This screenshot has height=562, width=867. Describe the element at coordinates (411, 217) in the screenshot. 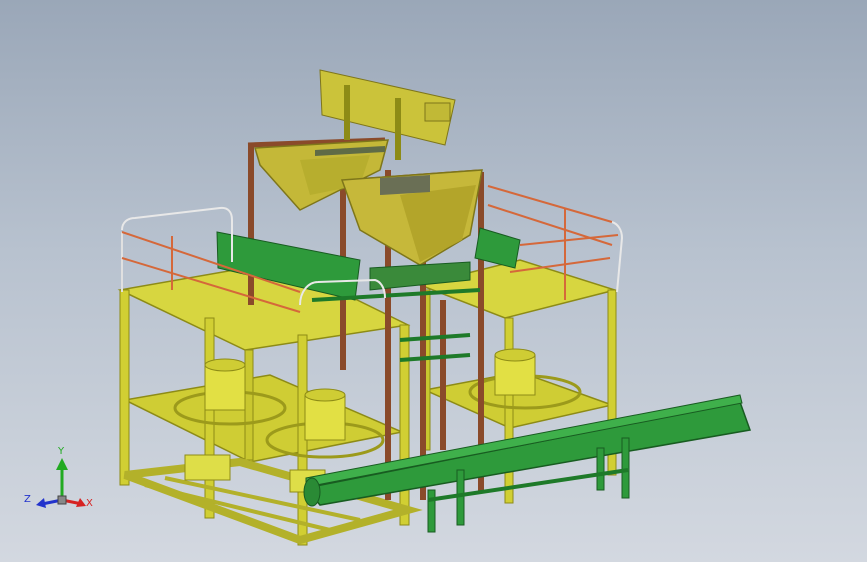

I see `hopper-front` at that location.